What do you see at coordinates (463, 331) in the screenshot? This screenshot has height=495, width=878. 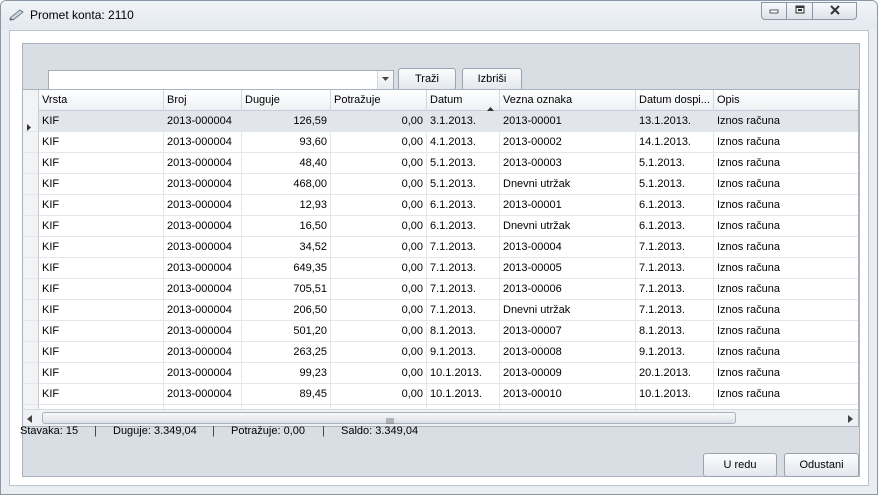 I see `cell-datum: 8.1.2013.` at bounding box center [463, 331].